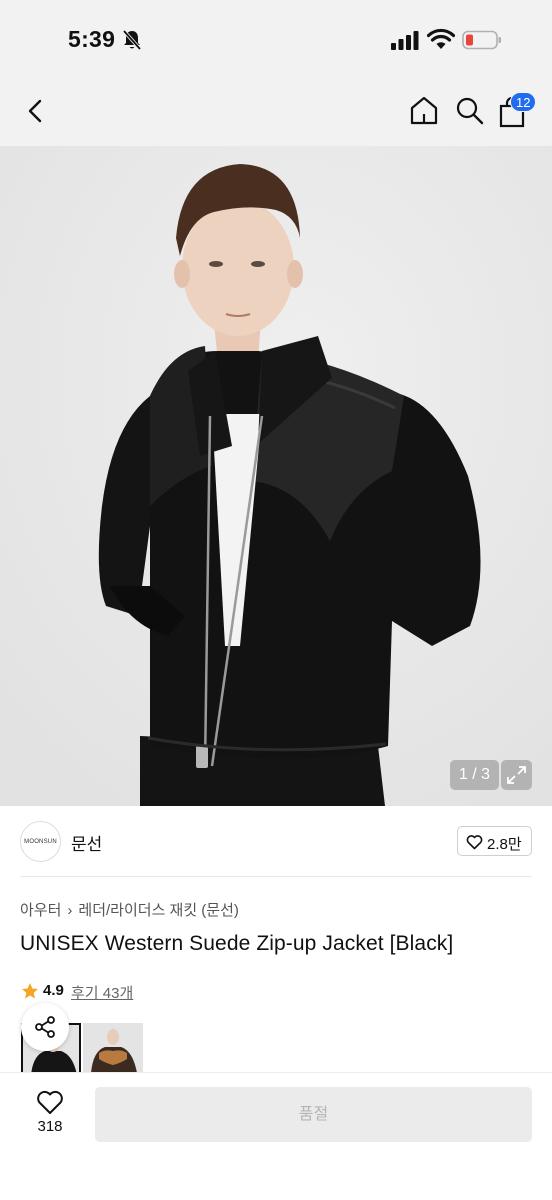 This screenshot has width=552, height=1200. I want to click on thumbnail-image, so click(113, 1048).